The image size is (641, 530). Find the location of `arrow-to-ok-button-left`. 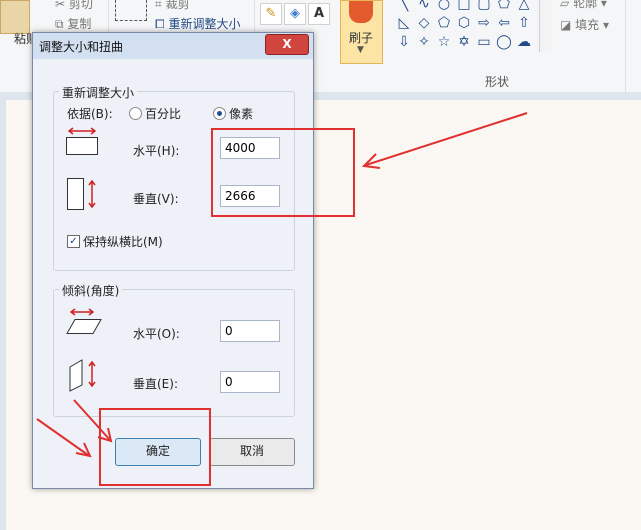

arrow-to-ok-button-left is located at coordinates (64, 438).